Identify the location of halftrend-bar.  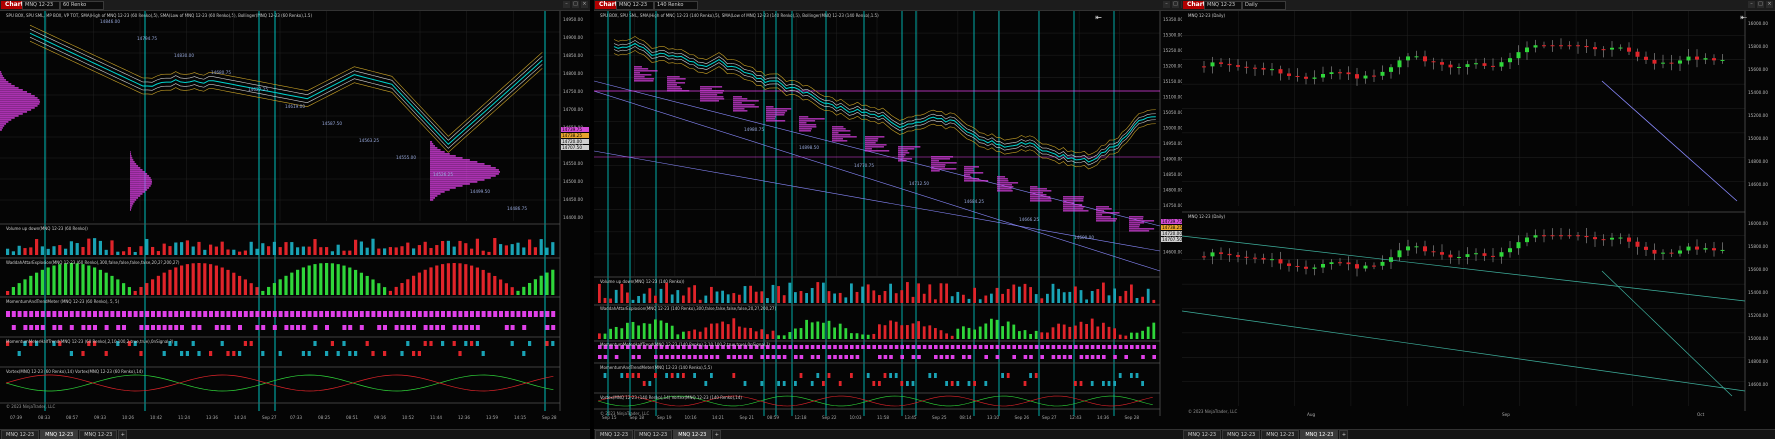
(477, 343).